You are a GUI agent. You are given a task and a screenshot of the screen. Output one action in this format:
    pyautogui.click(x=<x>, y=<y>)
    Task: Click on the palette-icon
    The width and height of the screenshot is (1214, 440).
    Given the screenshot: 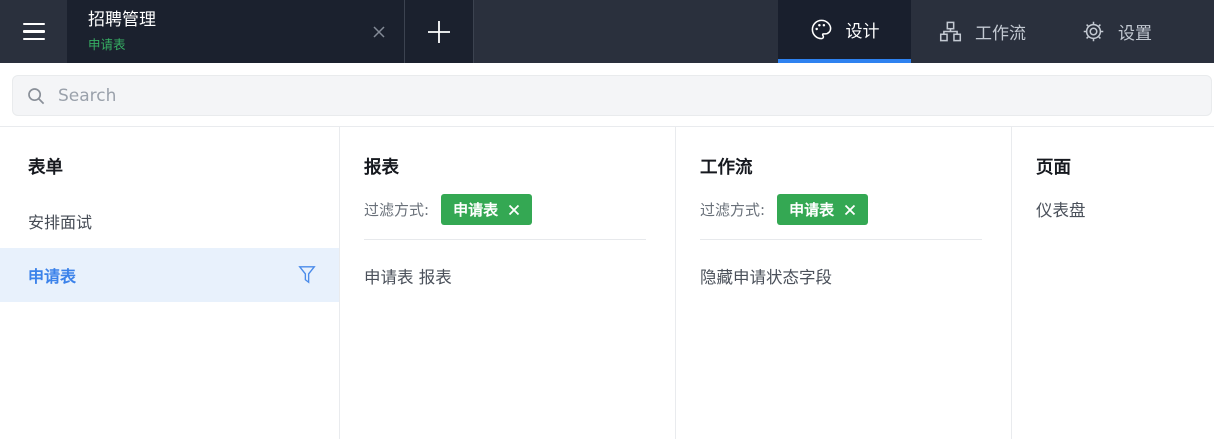 What is the action you would take?
    pyautogui.click(x=821, y=29)
    